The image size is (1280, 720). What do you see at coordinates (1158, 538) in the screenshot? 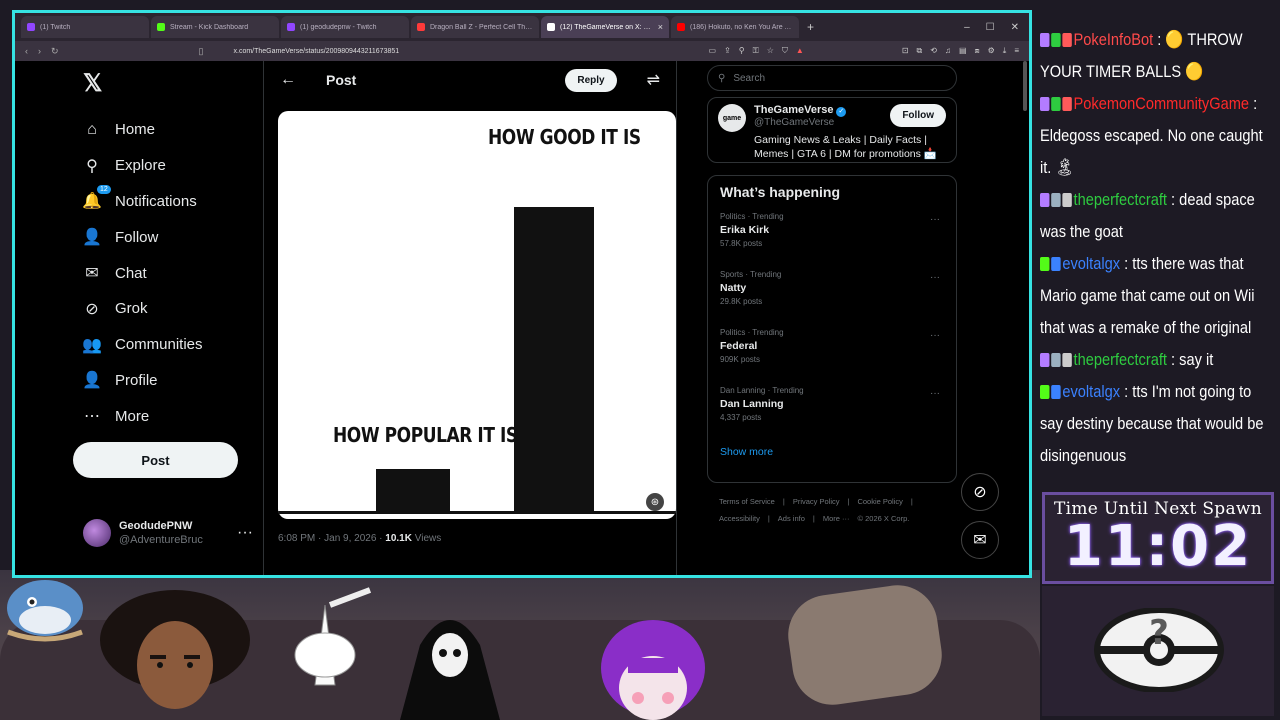
I see `spawn-timer: Time Until Next Spawn 11:02` at bounding box center [1158, 538].